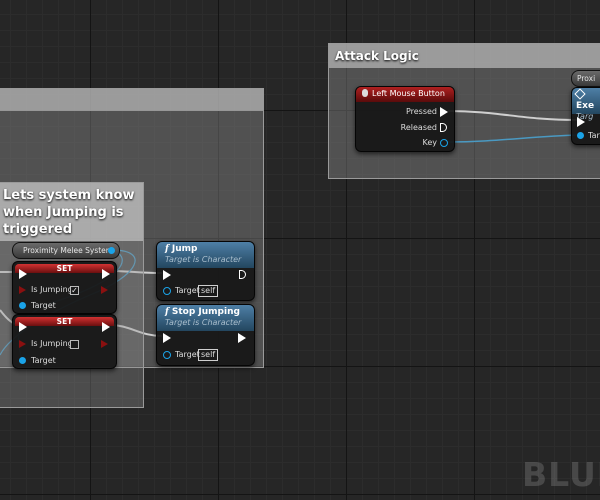  What do you see at coordinates (242, 338) in the screenshot?
I see `stop-jumping-exec-out-pin` at bounding box center [242, 338].